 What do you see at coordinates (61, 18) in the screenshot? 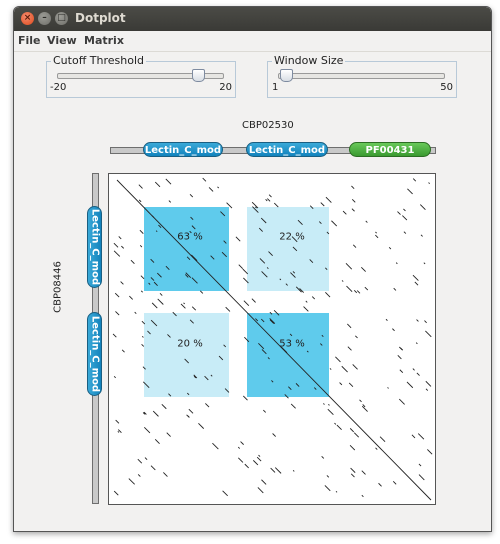
I see `maximize-icon: □` at bounding box center [61, 18].